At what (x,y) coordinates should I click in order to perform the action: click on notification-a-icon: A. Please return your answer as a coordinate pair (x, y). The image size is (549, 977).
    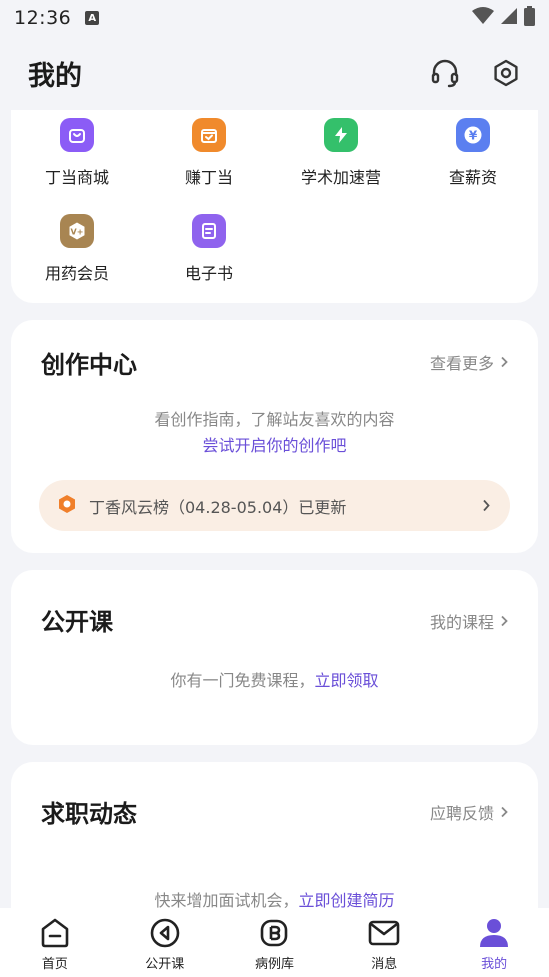
    Looking at the image, I should click on (92, 18).